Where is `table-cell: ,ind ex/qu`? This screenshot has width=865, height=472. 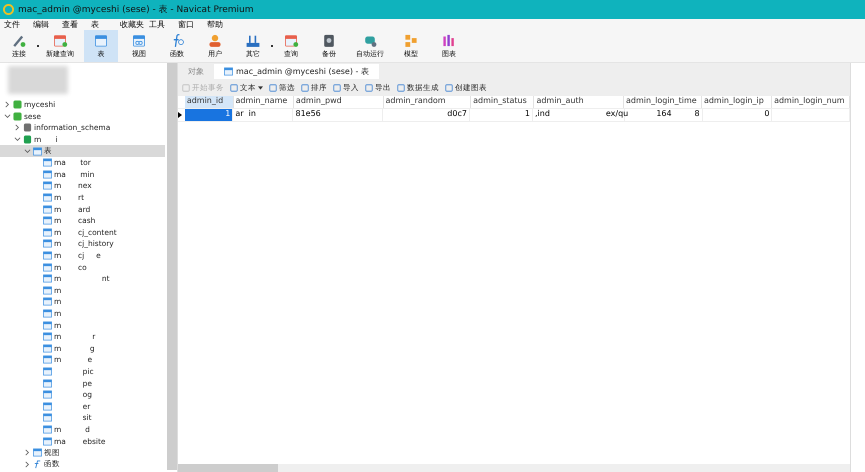
table-cell: ,ind ex/qu is located at coordinates (579, 115).